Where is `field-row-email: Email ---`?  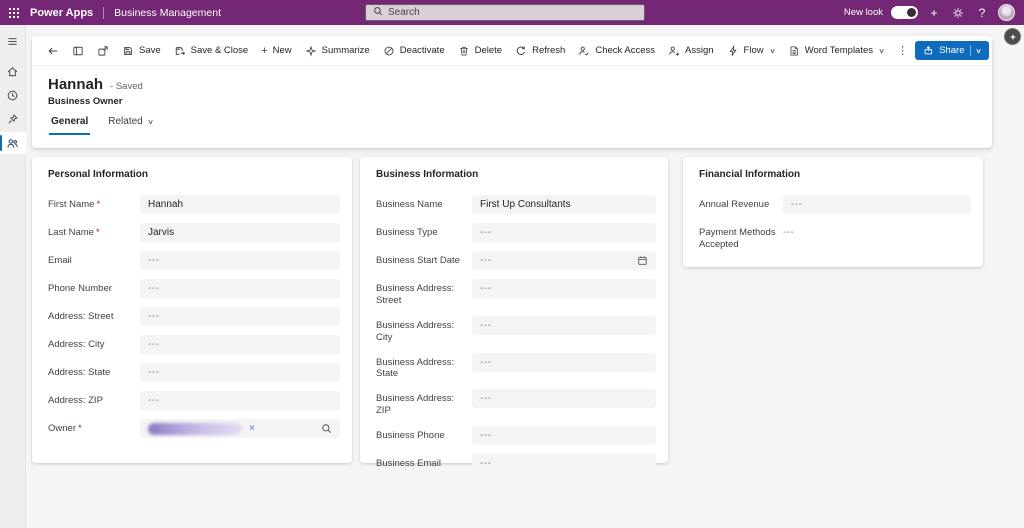 field-row-email: Email --- is located at coordinates (194, 260).